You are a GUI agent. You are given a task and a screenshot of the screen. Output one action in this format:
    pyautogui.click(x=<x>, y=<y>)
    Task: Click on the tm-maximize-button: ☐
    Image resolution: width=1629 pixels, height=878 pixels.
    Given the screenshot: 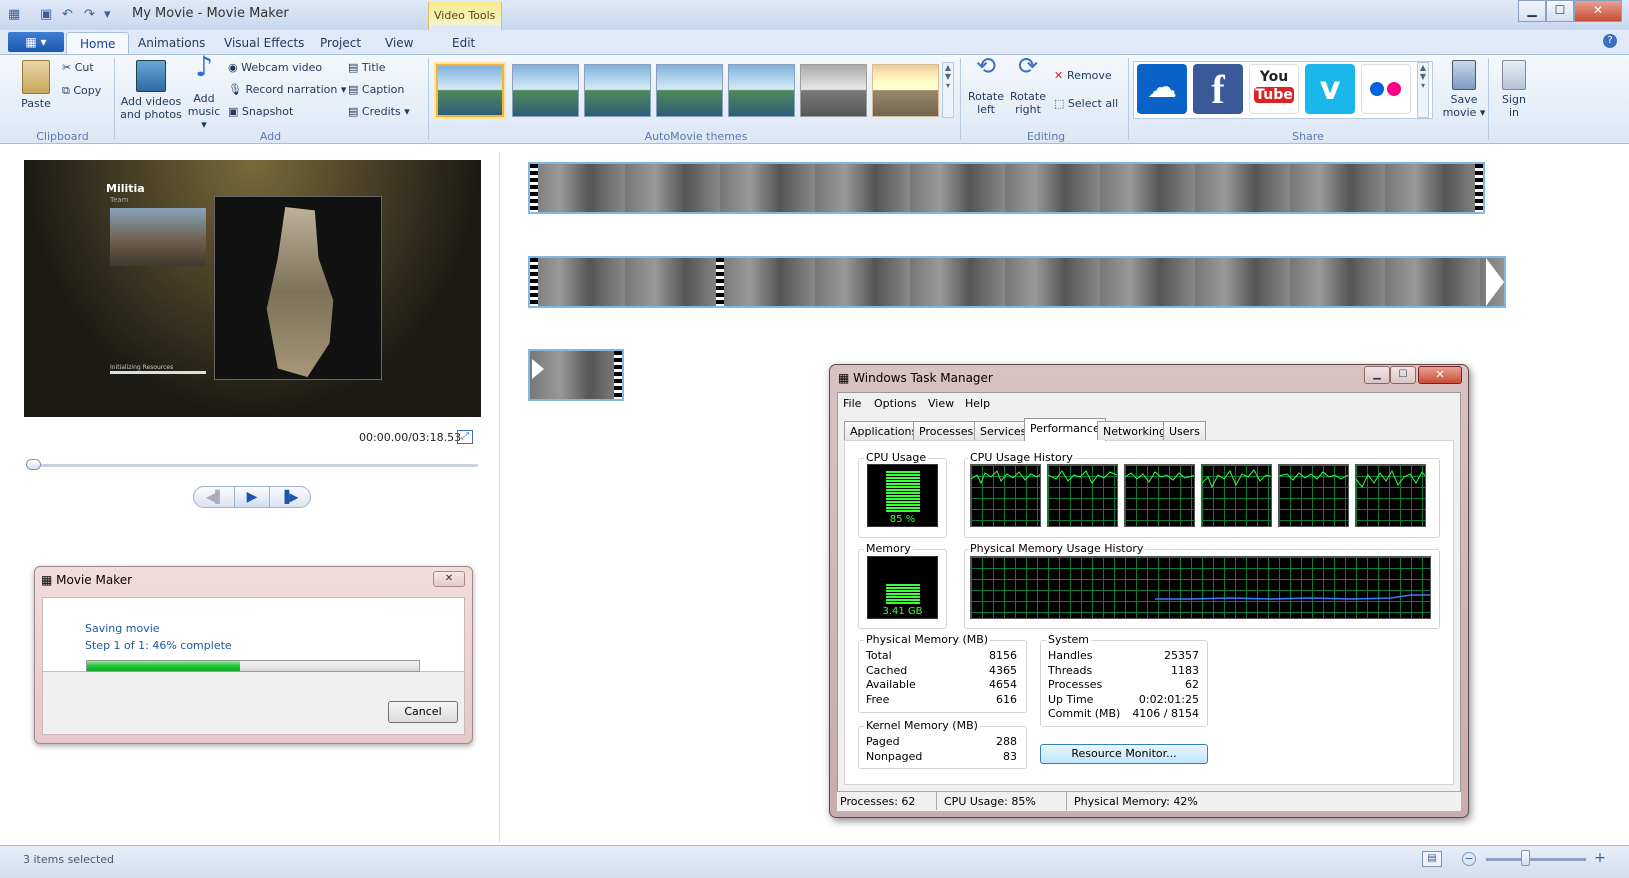 What is the action you would take?
    pyautogui.click(x=1403, y=375)
    